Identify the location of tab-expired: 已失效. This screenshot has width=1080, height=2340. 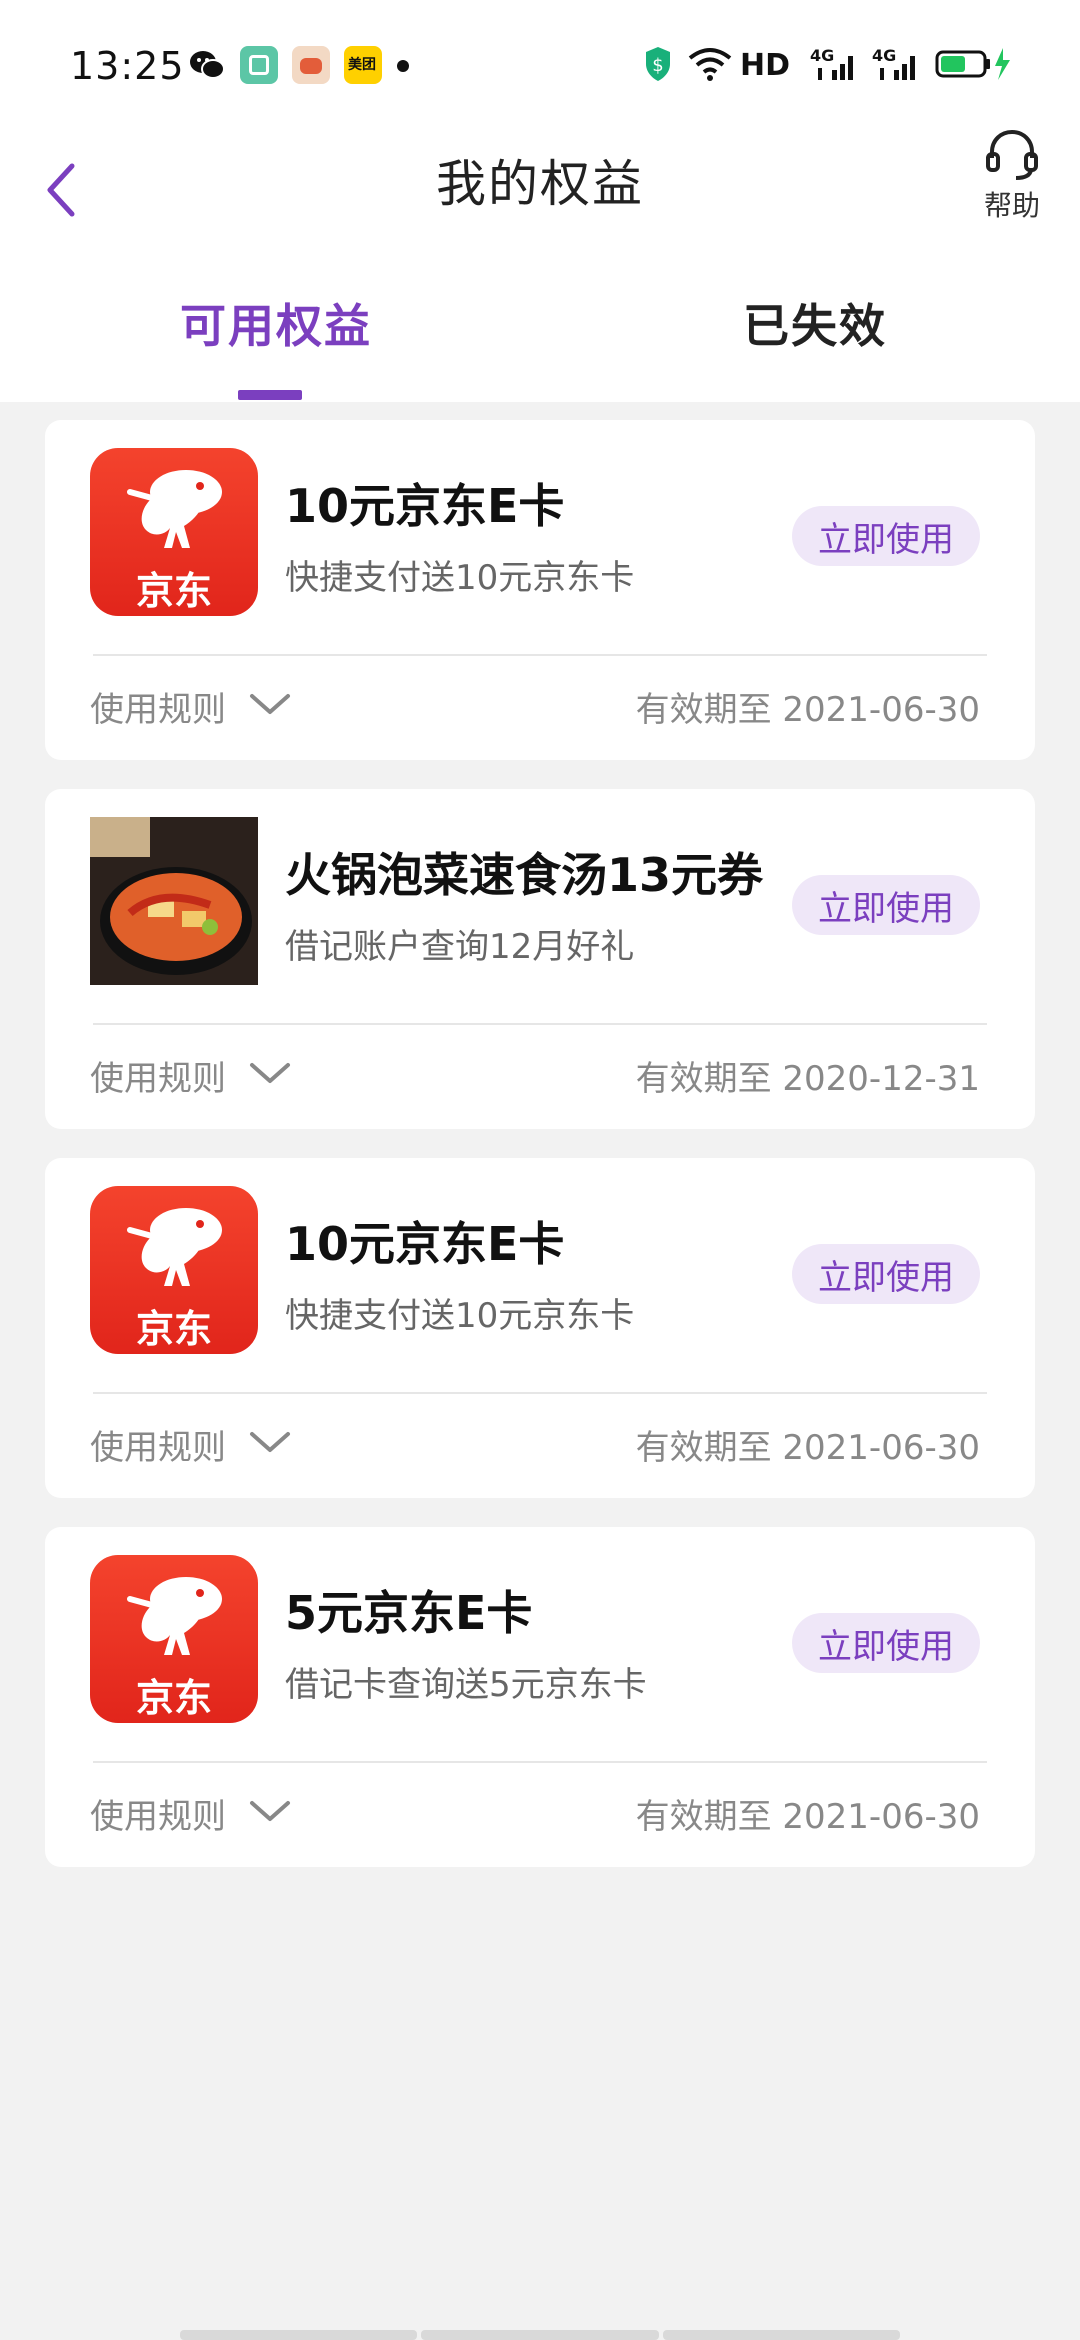
(815, 323).